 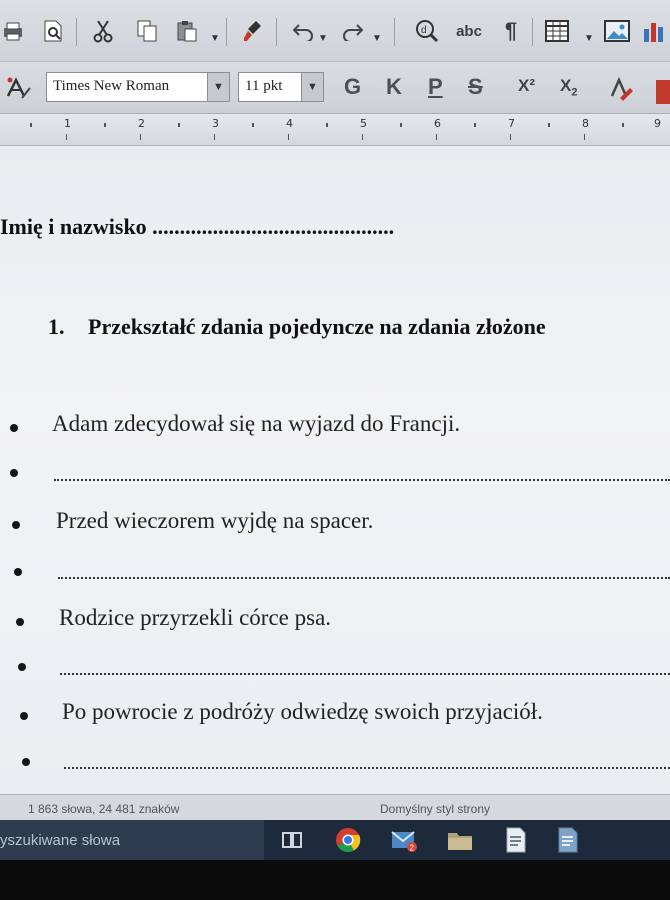 I want to click on paste-dropdown-icon: ▼, so click(x=215, y=38).